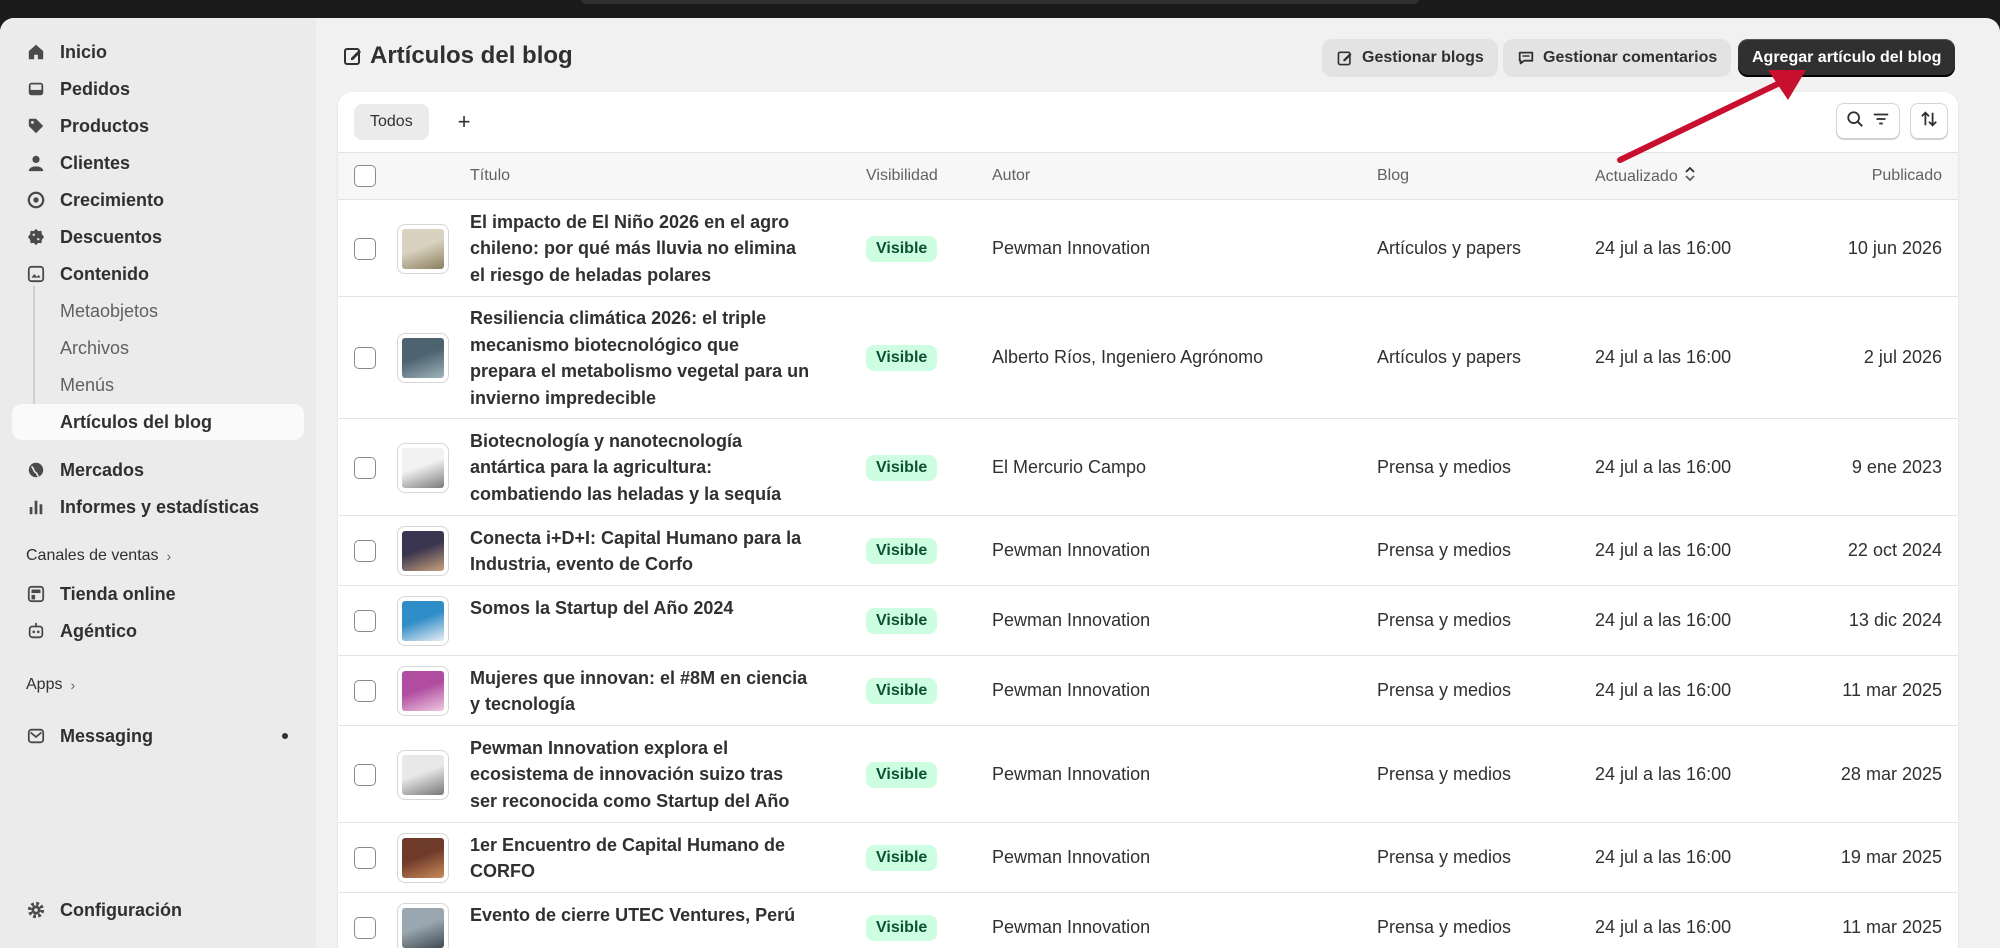  Describe the element at coordinates (158, 348) in the screenshot. I see `sidebar-subitem-archivos: Archivos` at that location.